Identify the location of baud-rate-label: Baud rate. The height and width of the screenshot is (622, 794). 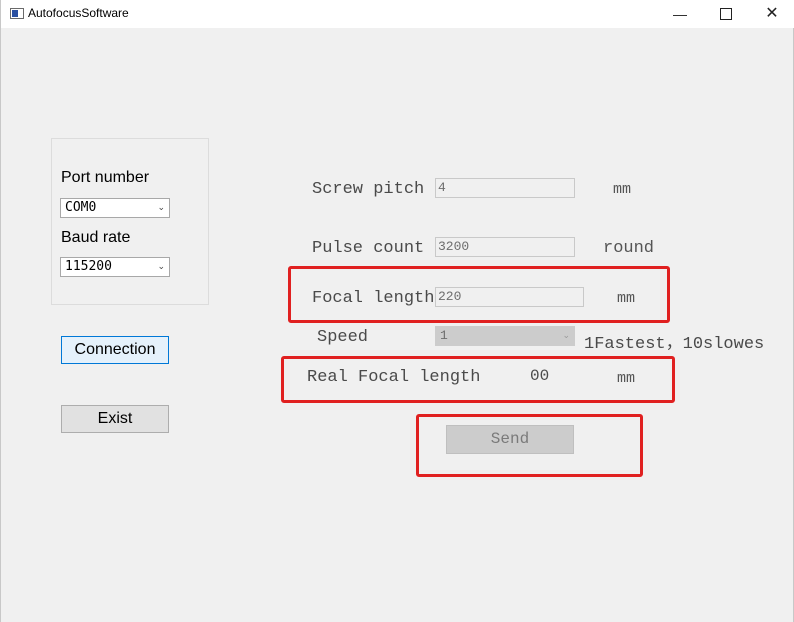
(96, 237).